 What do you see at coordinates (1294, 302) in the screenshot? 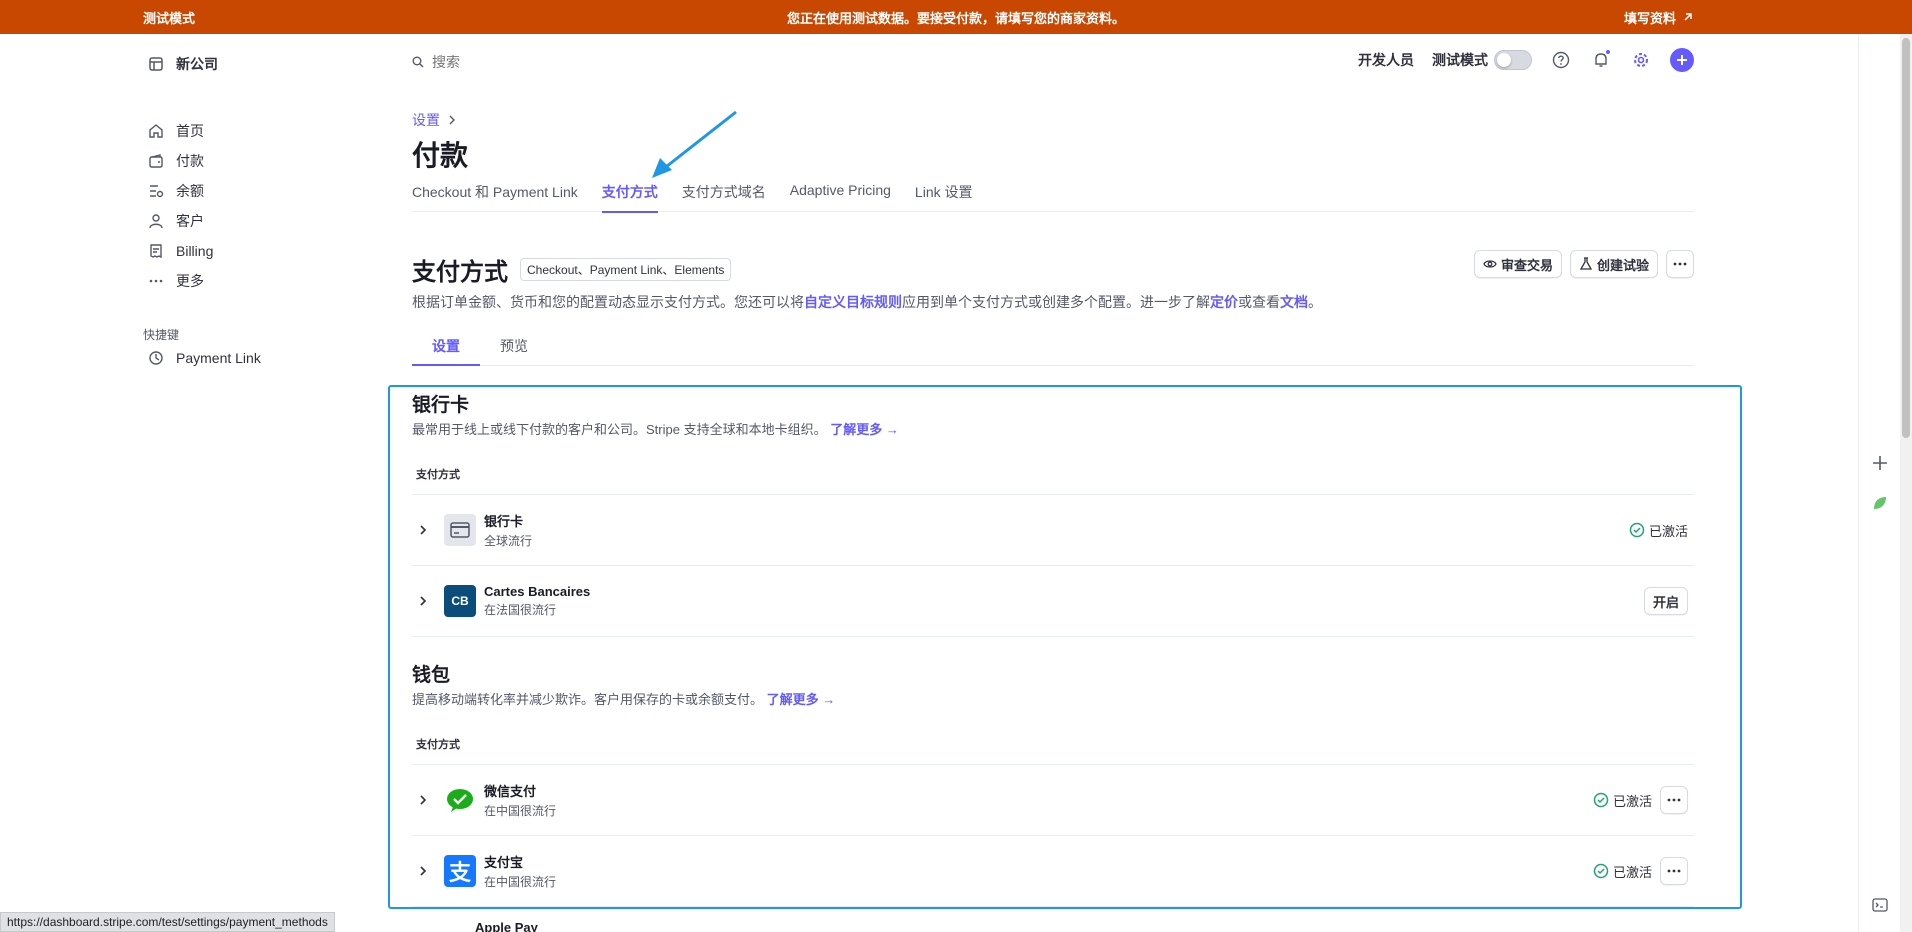
I see `docs-link: 文档` at bounding box center [1294, 302].